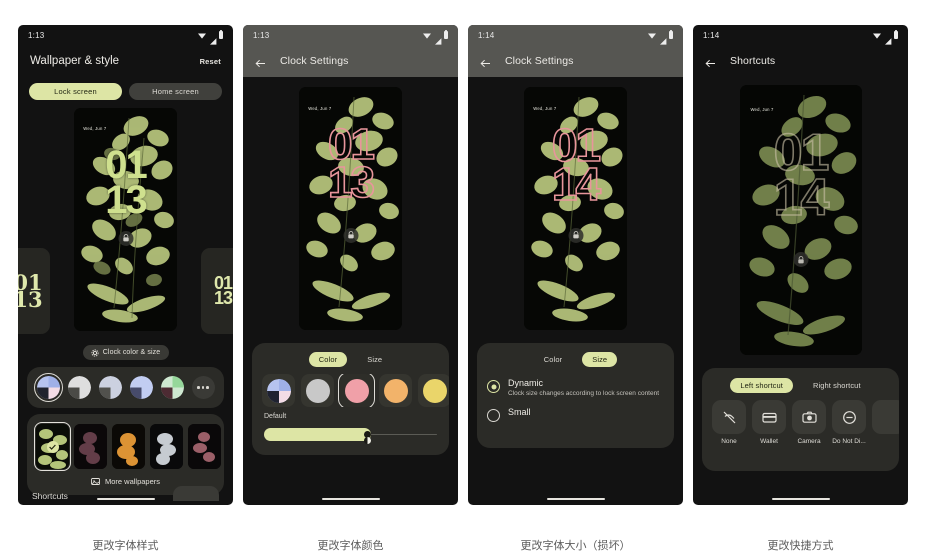 This screenshot has width=927, height=553. Describe the element at coordinates (837, 385) in the screenshot. I see `tab-right-shortcut: Right shortcut` at that location.